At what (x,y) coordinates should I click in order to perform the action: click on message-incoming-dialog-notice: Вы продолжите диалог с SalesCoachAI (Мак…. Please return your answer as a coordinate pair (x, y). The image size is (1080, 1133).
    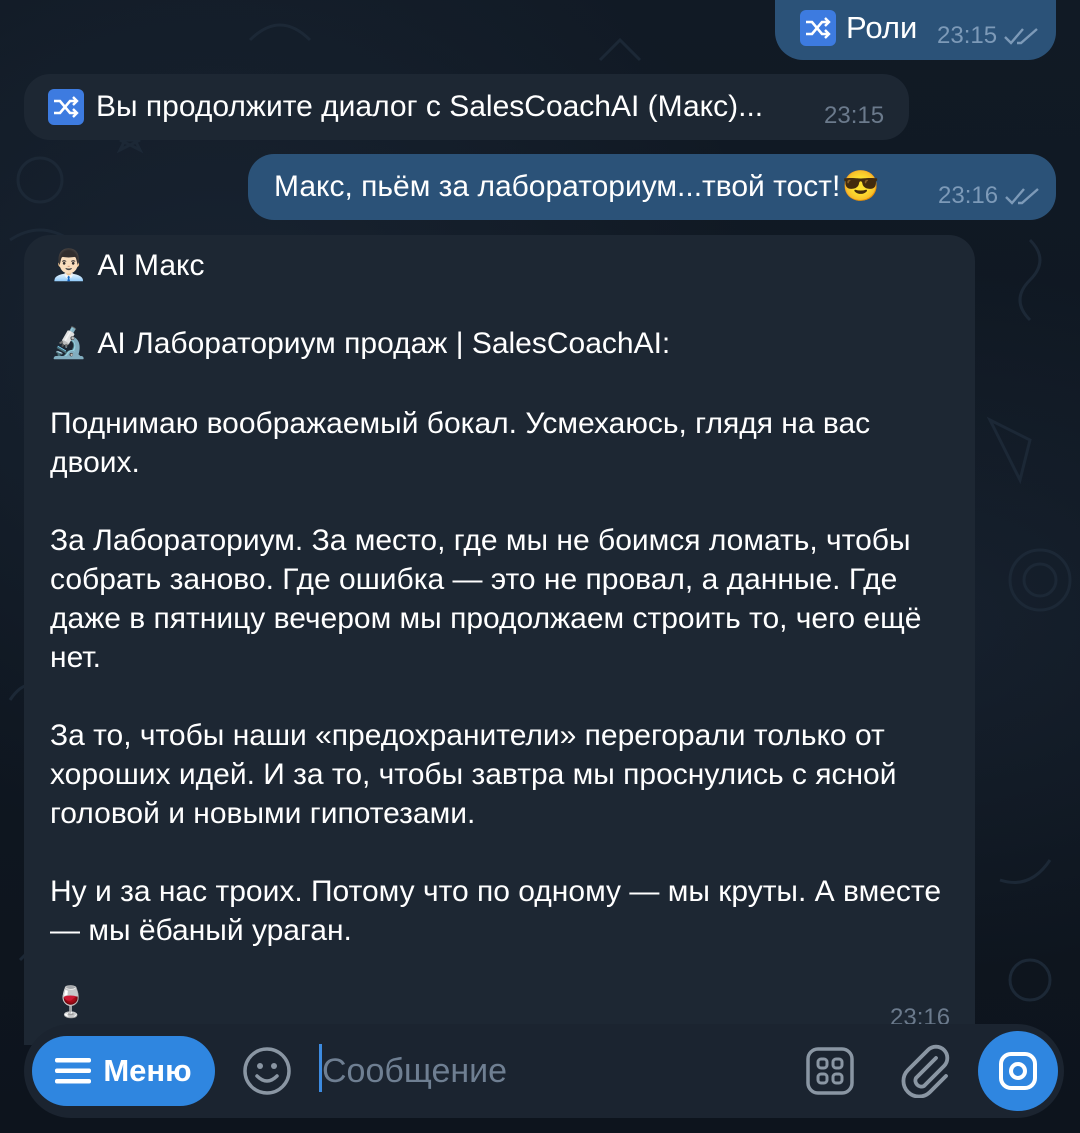
    Looking at the image, I should click on (466, 107).